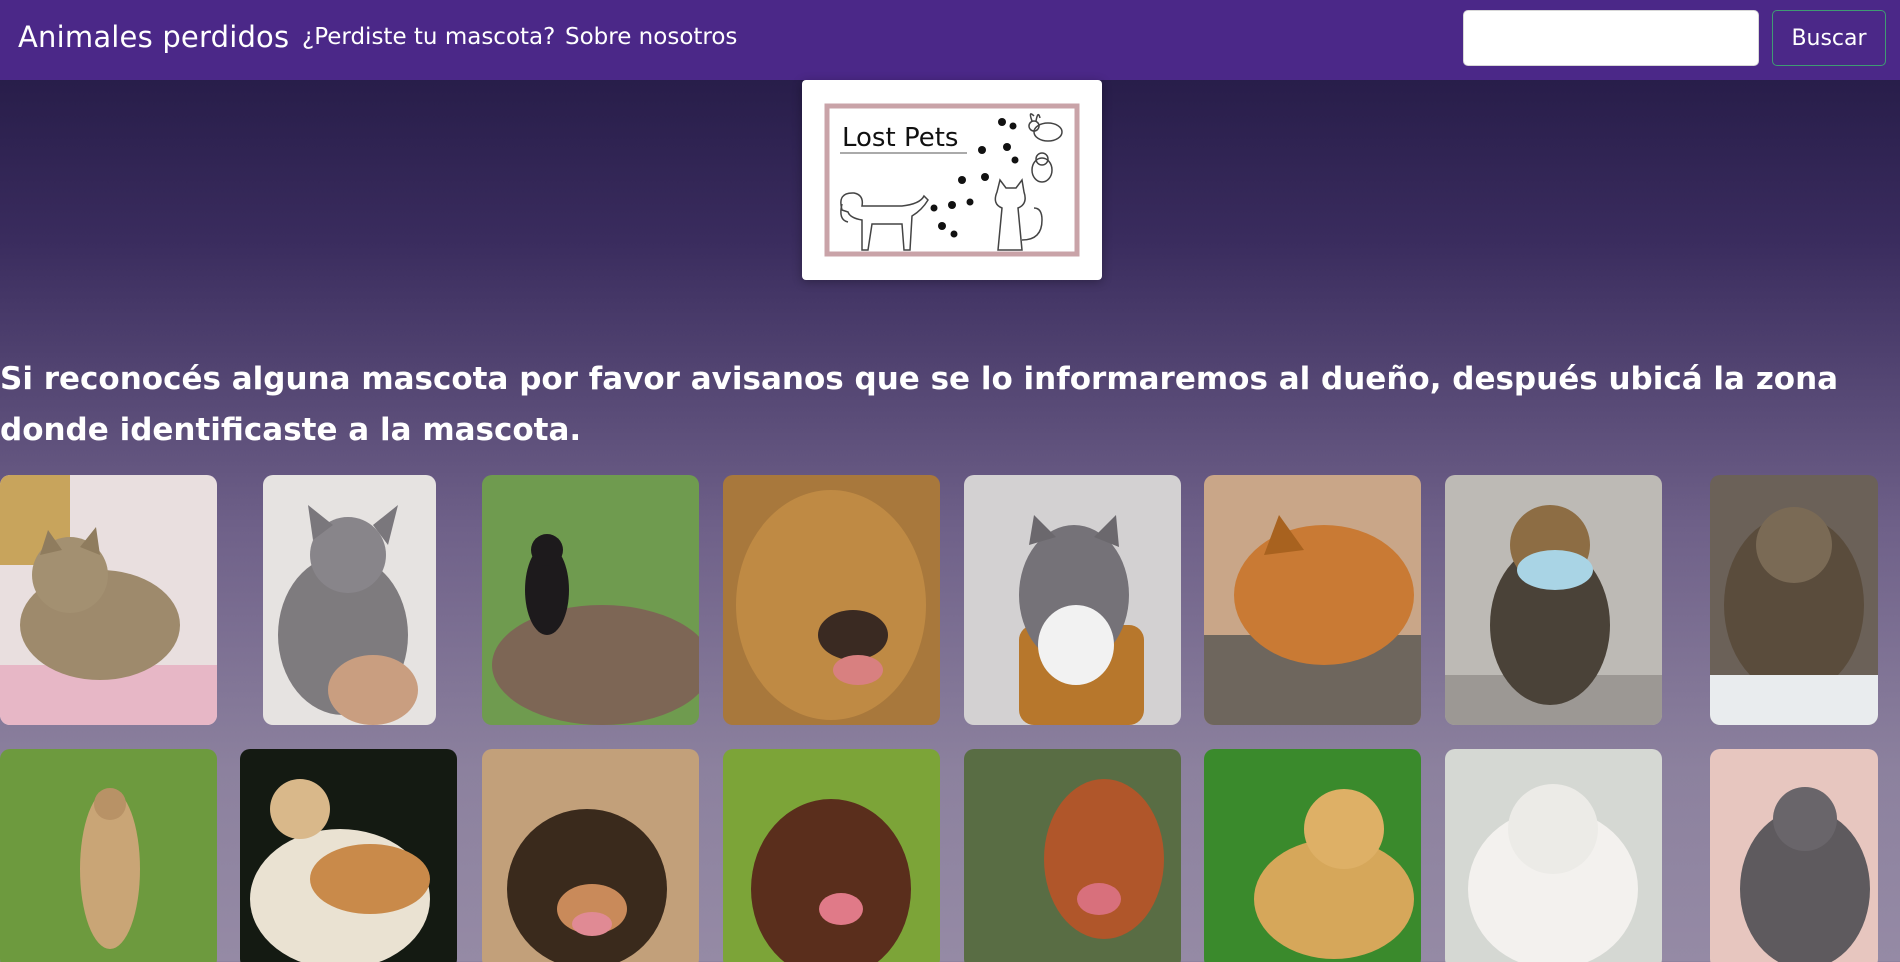 This screenshot has width=1900, height=962. Describe the element at coordinates (428, 37) in the screenshot. I see `nav-link-lost-pet: ¿Perdiste tu mascota?` at that location.